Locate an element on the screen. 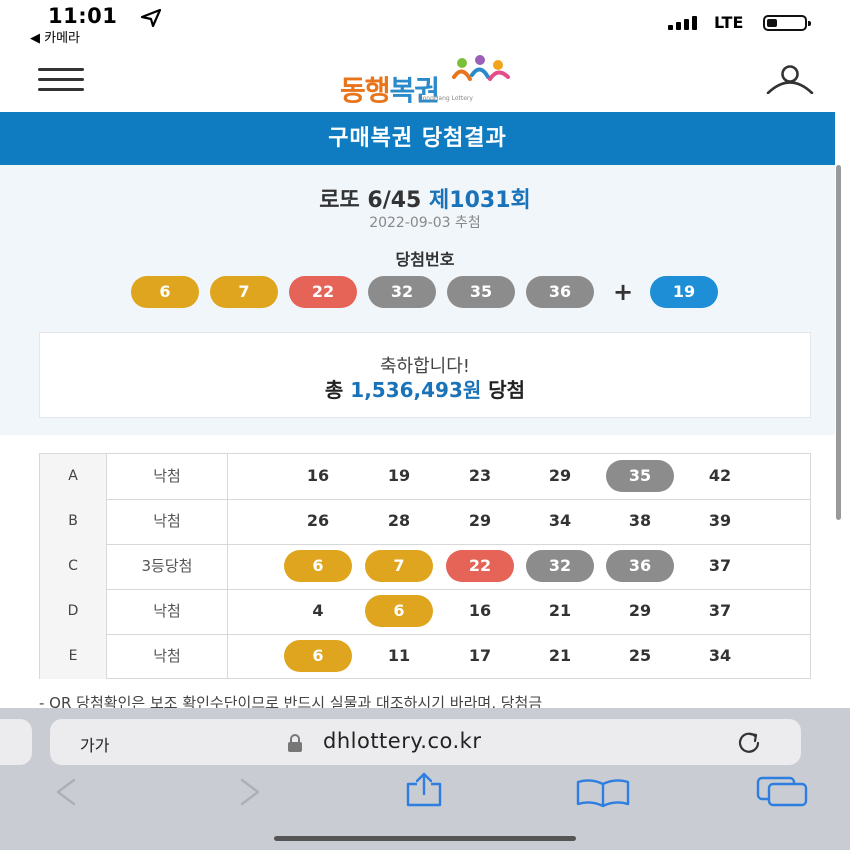 This screenshot has height=850, width=850. bonus-plus-sign: + is located at coordinates (623, 292).